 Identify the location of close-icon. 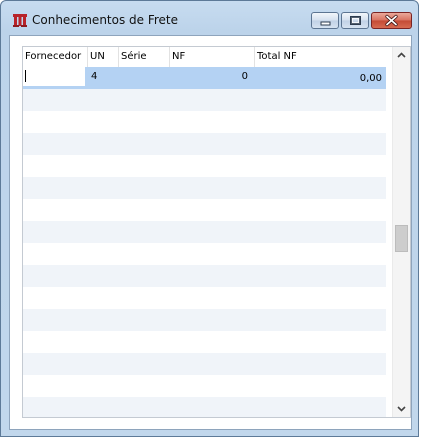
(391, 20).